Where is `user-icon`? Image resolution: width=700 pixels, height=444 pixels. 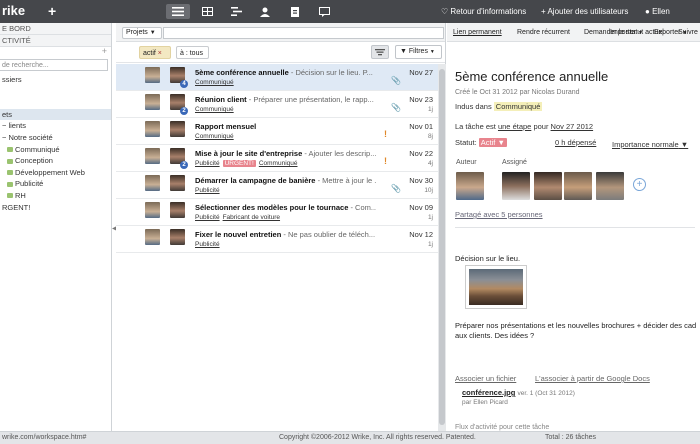 user-icon is located at coordinates (265, 11).